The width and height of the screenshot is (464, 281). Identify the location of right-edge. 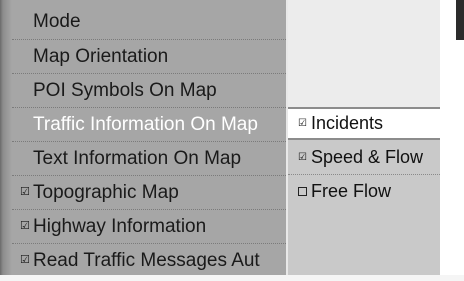
(452, 140).